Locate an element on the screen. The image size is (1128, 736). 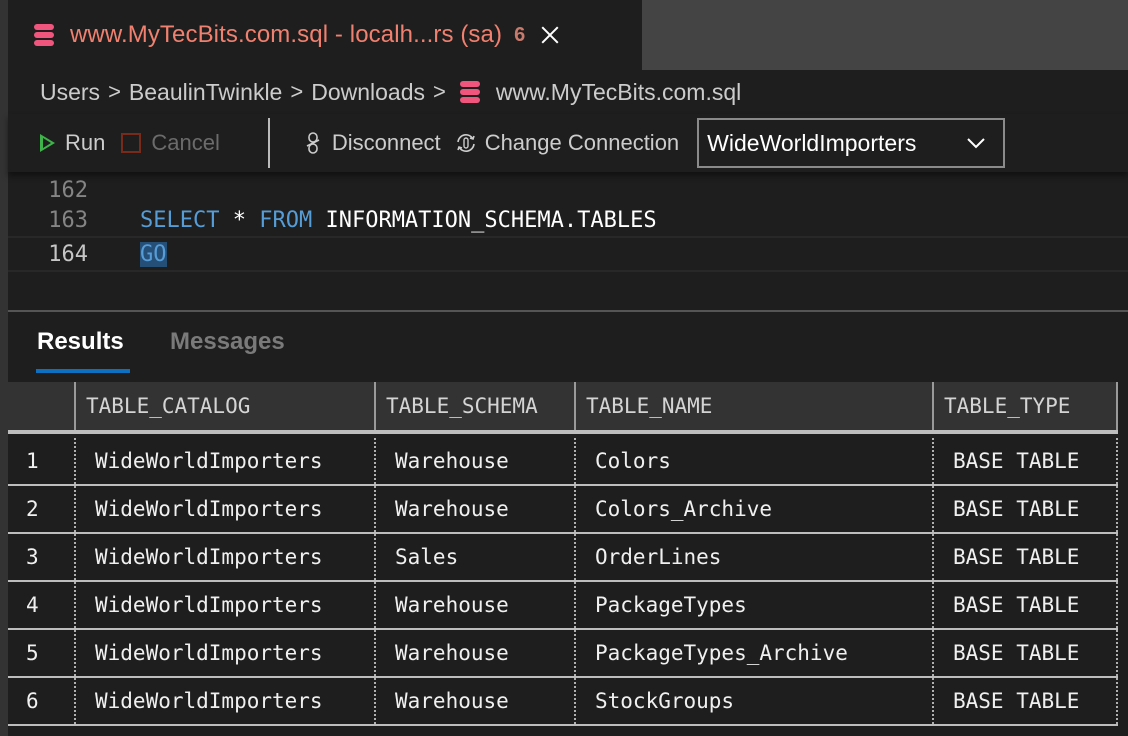
cancel-button: Cancel is located at coordinates (162, 143).